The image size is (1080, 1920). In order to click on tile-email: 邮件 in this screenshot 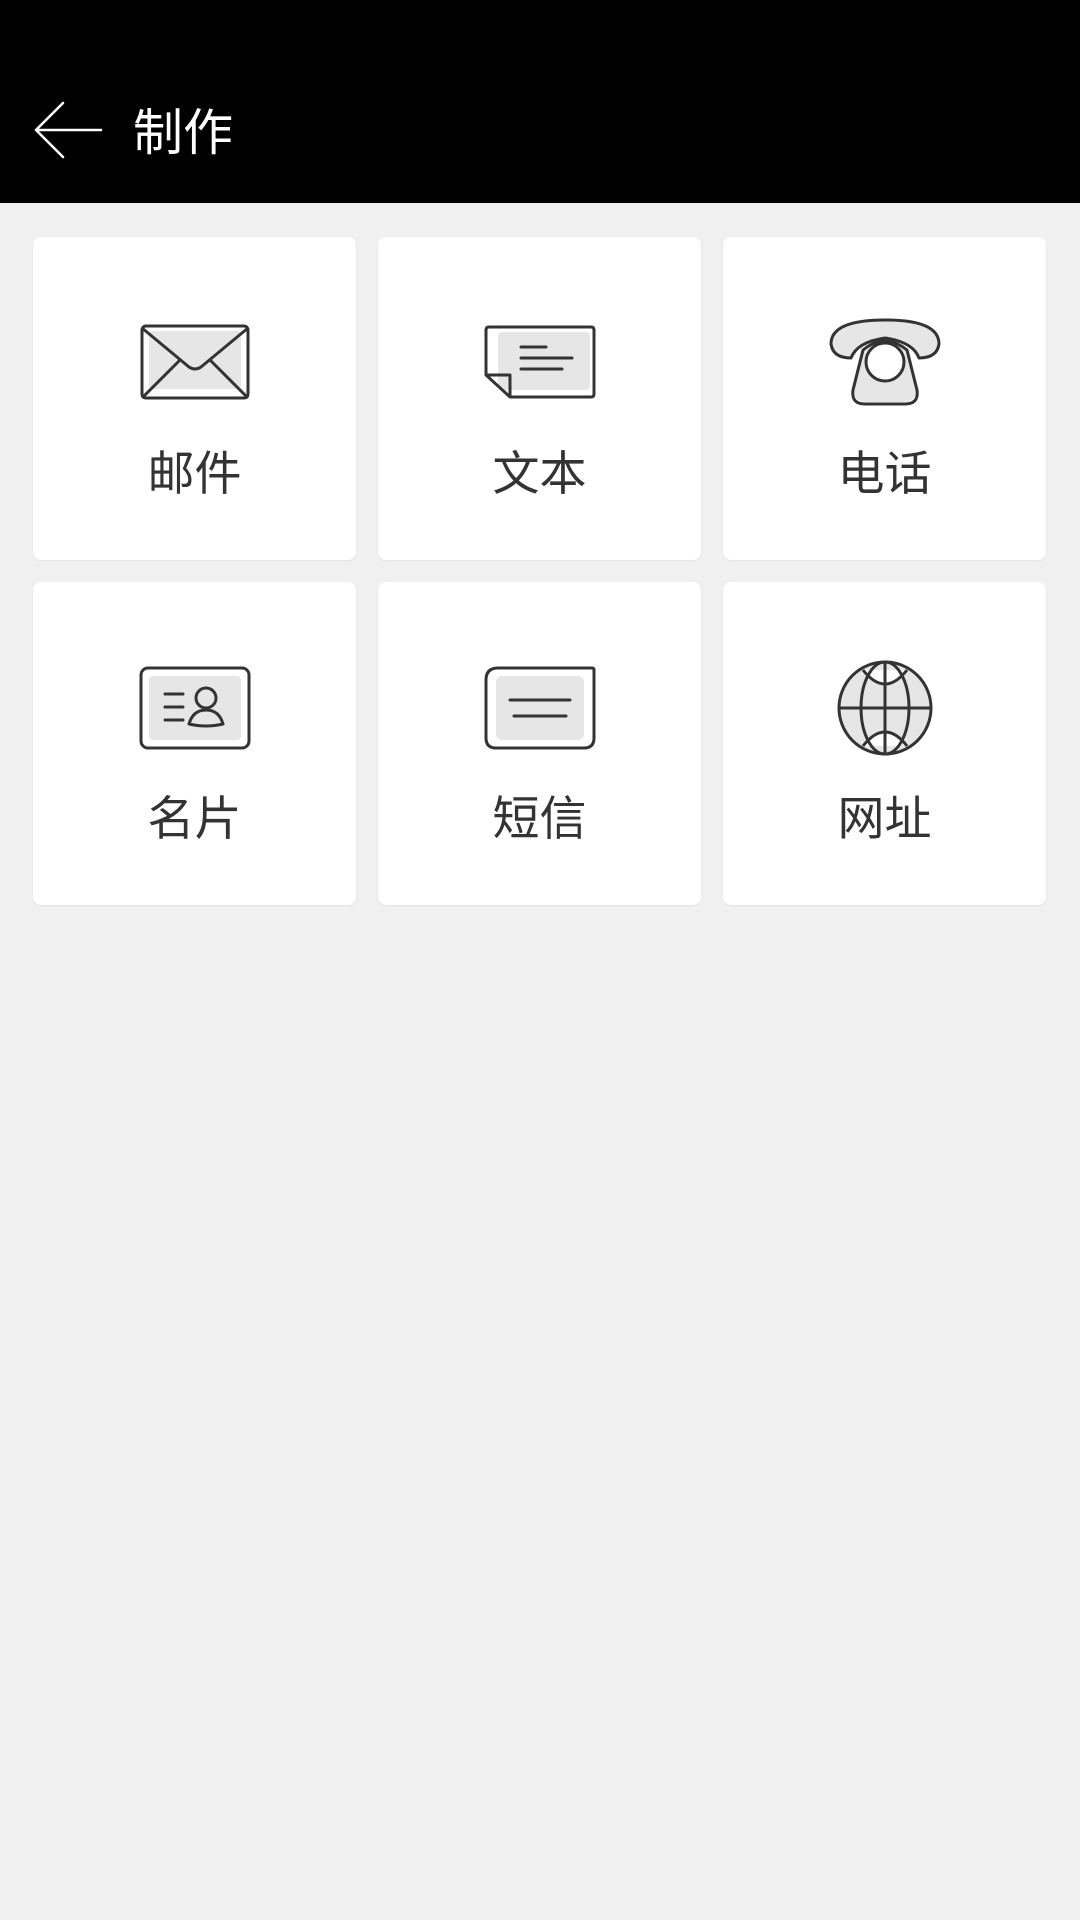, I will do `click(194, 398)`.